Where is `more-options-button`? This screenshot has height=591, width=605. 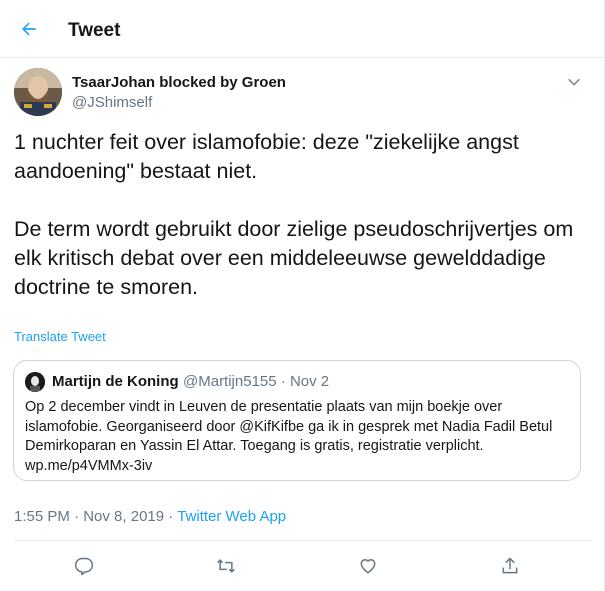 more-options-button is located at coordinates (574, 82).